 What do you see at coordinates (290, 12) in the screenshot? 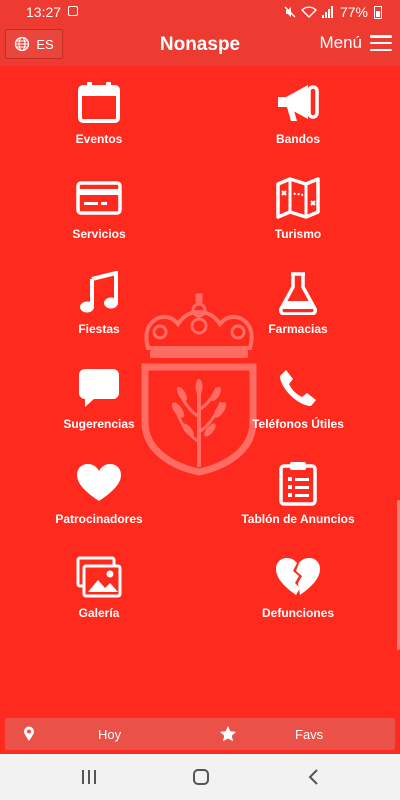
I see `mute-icon` at bounding box center [290, 12].